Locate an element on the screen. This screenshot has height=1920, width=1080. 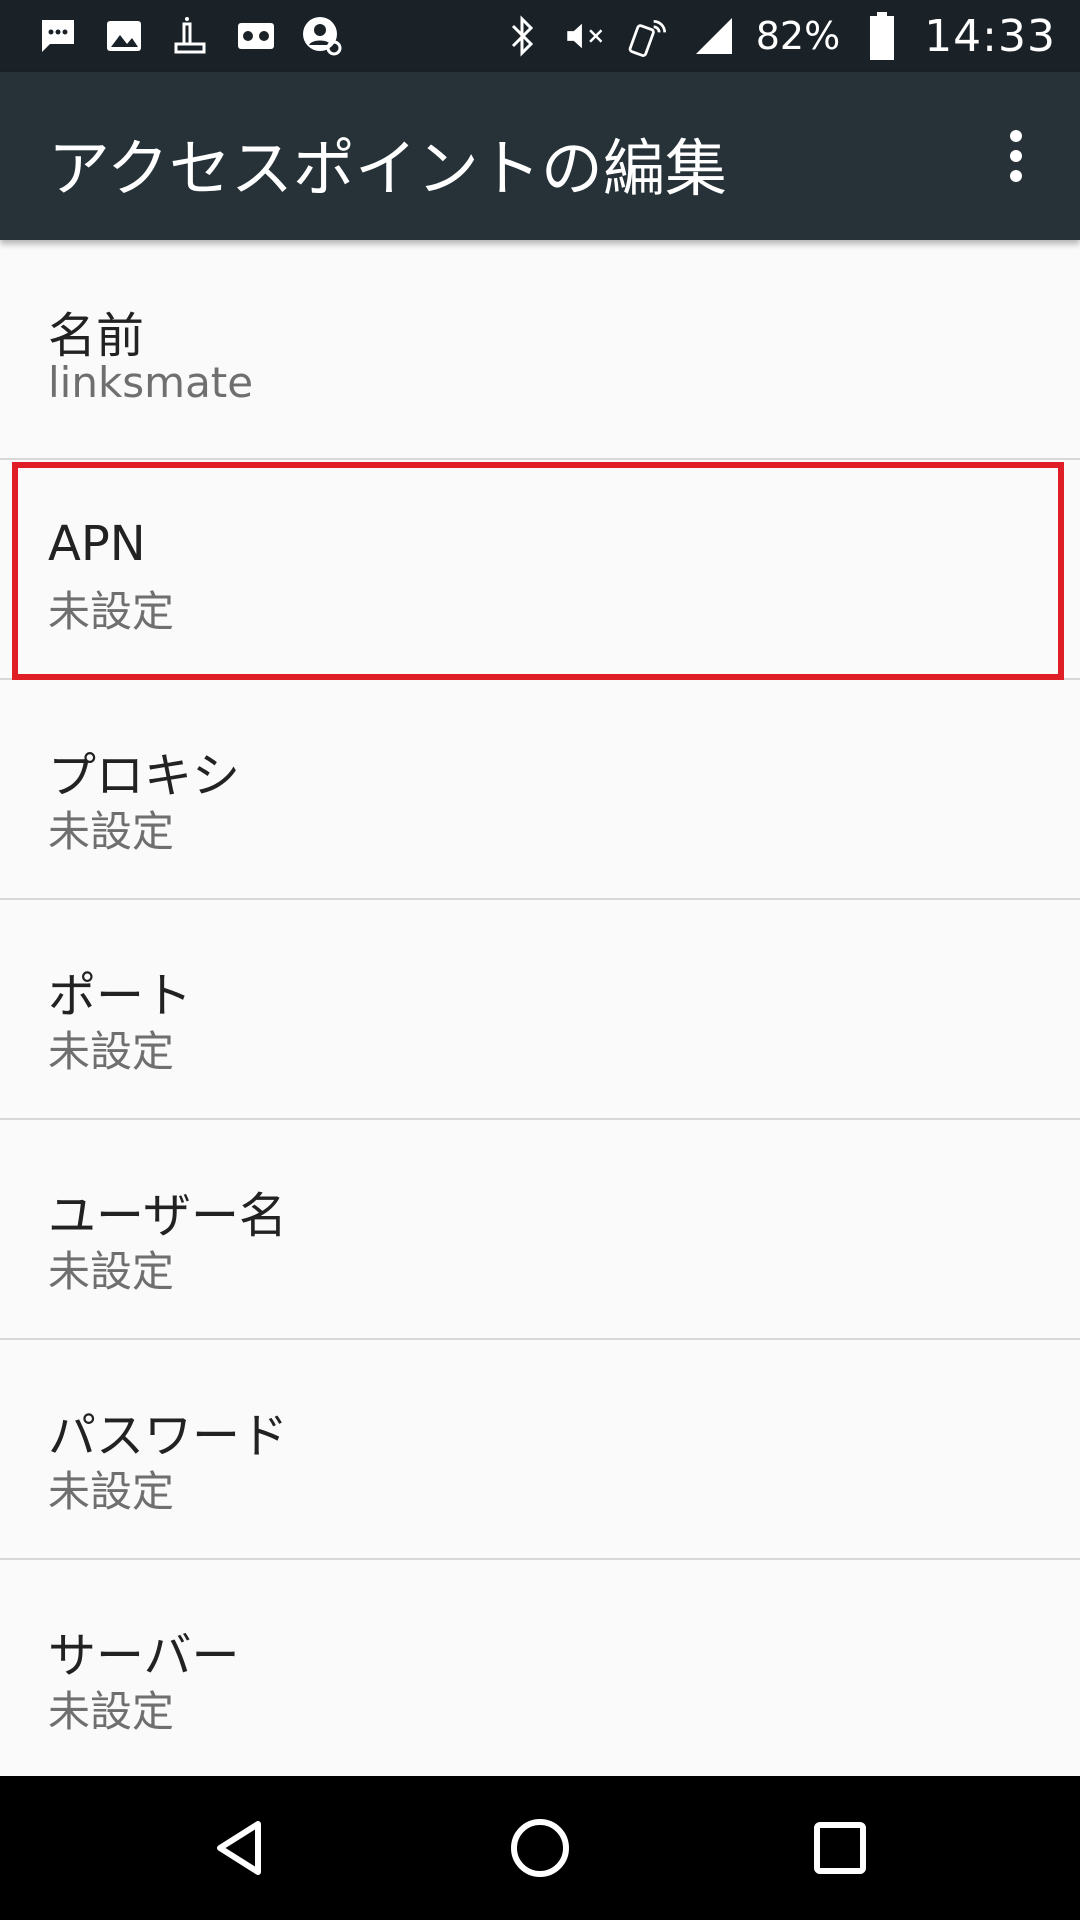
setting-proxy: プロキシ 未設定 is located at coordinates (540, 790).